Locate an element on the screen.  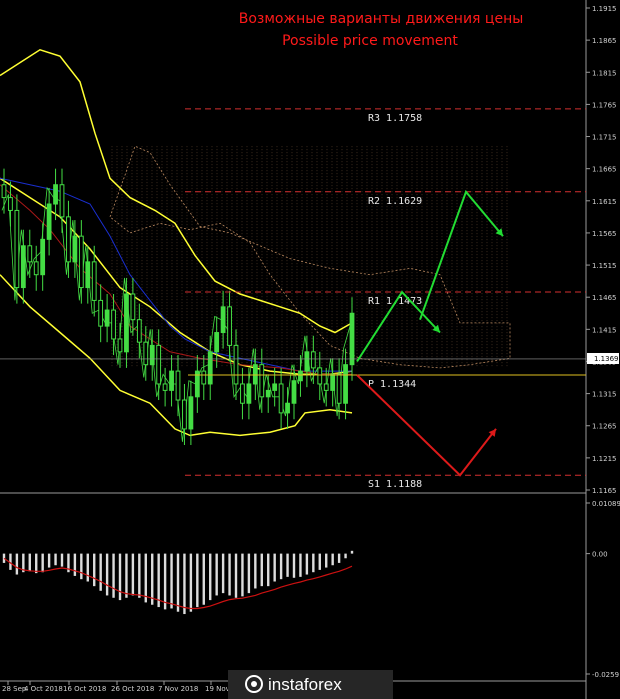
title-english: Possible price movement is located at coordinates (370, 41).